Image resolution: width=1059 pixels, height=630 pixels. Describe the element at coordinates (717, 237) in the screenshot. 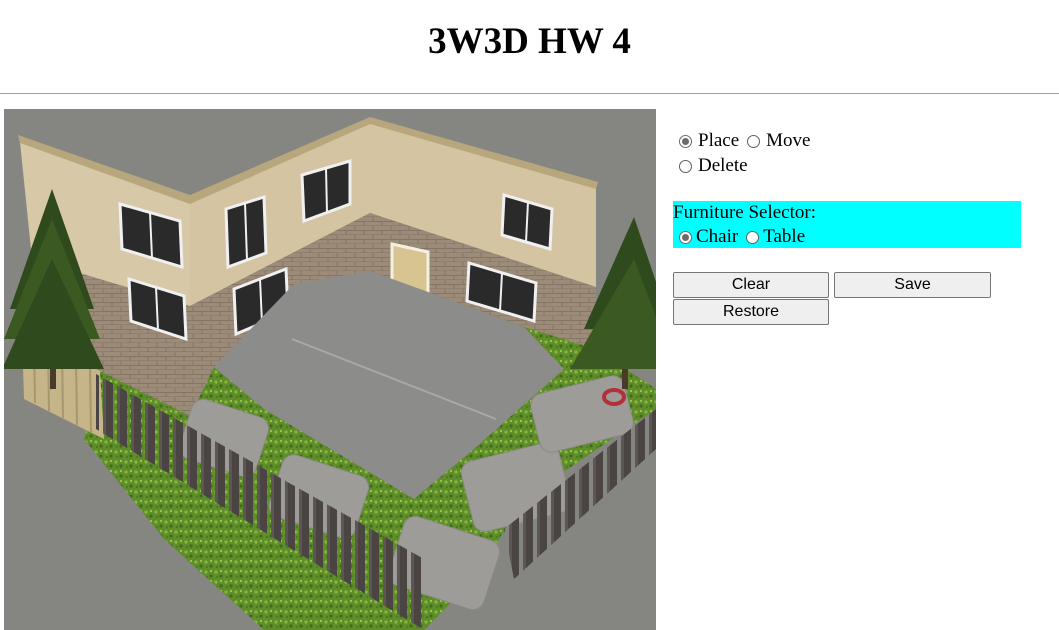

I see `furniture-chair-label: Chair` at that location.